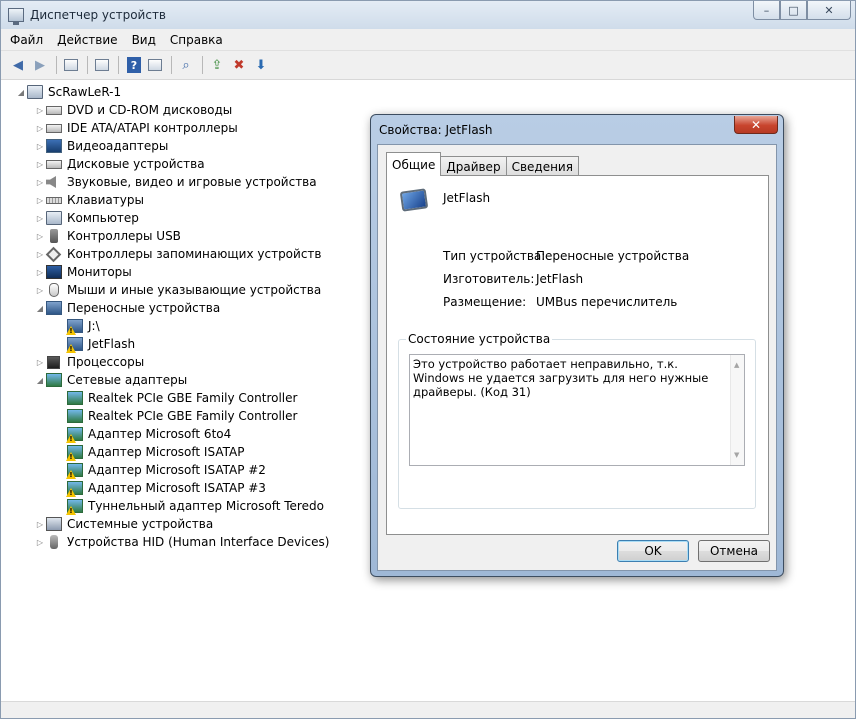  I want to click on portable-device-icon, so click(414, 200).